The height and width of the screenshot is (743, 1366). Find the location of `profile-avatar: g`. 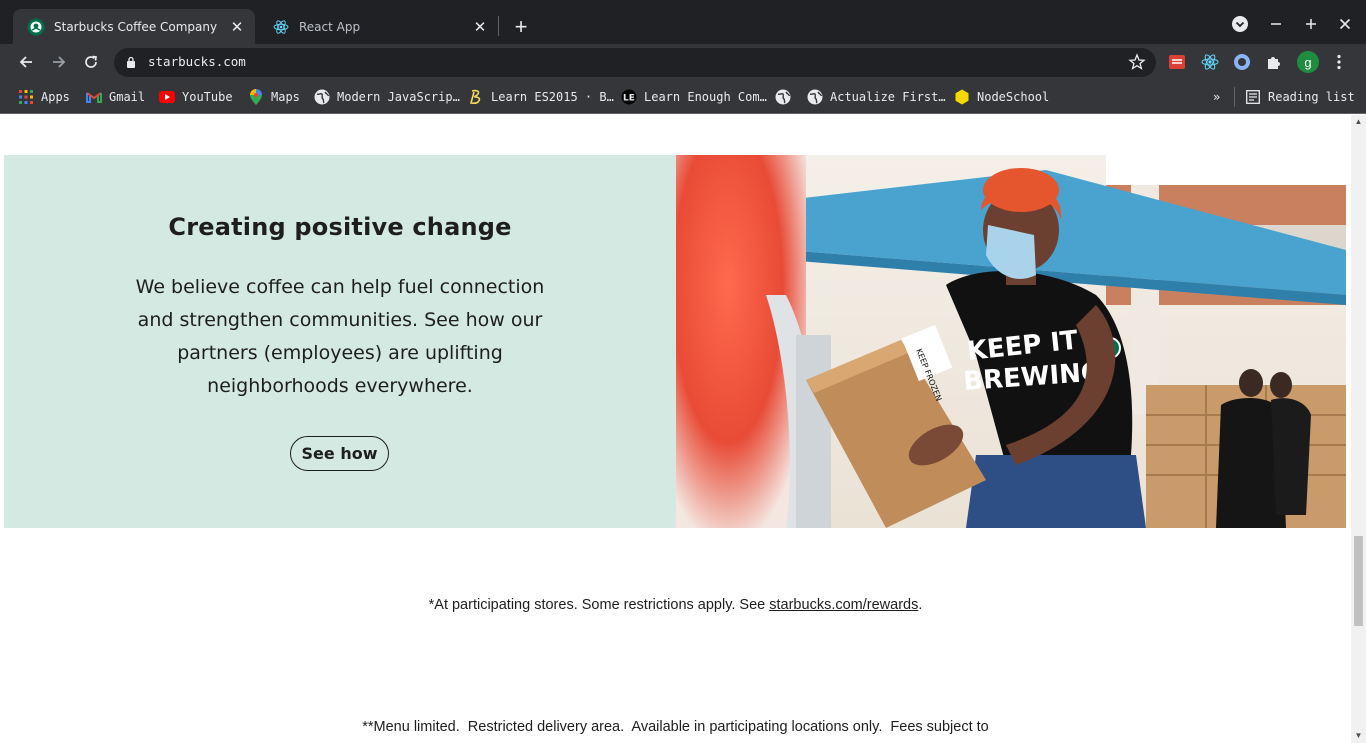

profile-avatar: g is located at coordinates (1308, 62).